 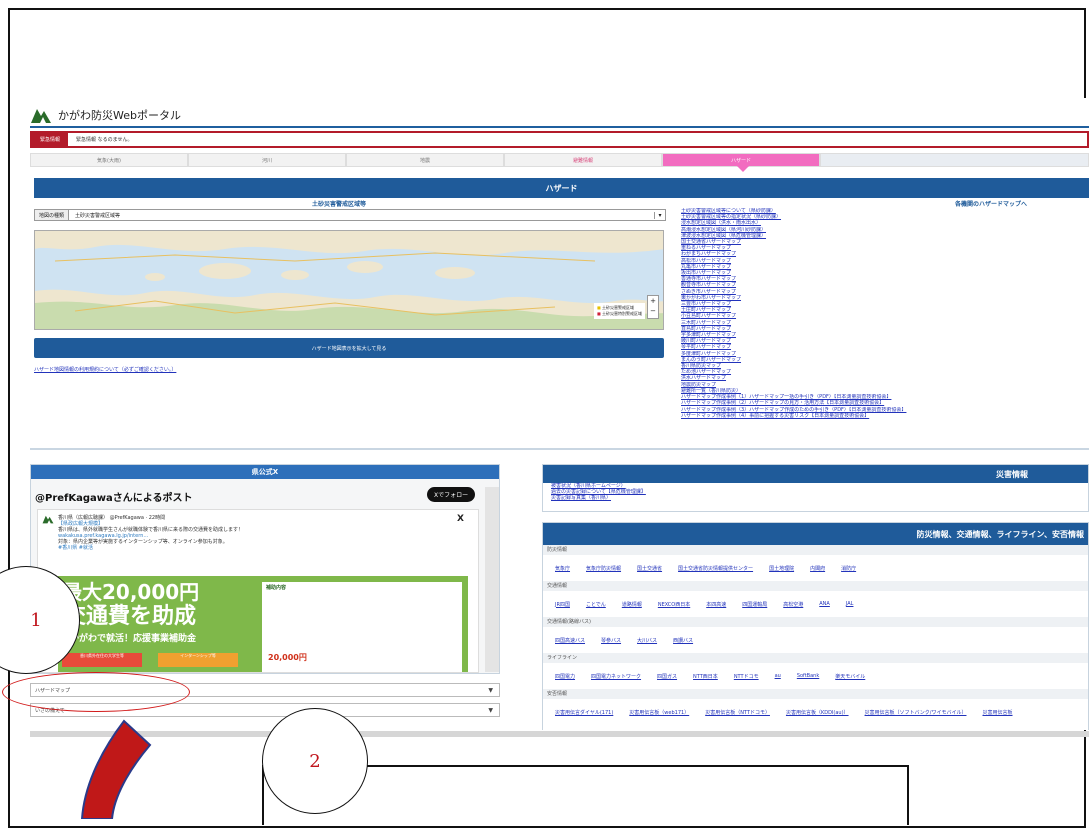 I want to click on info-link: 内閣府, so click(x=817, y=568).